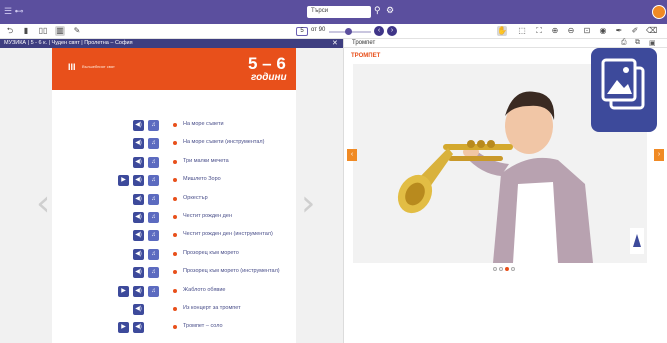 This screenshot has height=343, width=667. What do you see at coordinates (211, 253) in the screenshot?
I see `track-label: Прозорец към морето` at bounding box center [211, 253].